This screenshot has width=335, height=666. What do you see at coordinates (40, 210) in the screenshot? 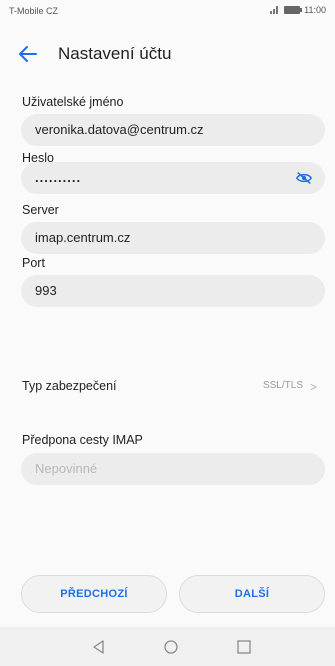
I see `server-label: Server` at bounding box center [40, 210].